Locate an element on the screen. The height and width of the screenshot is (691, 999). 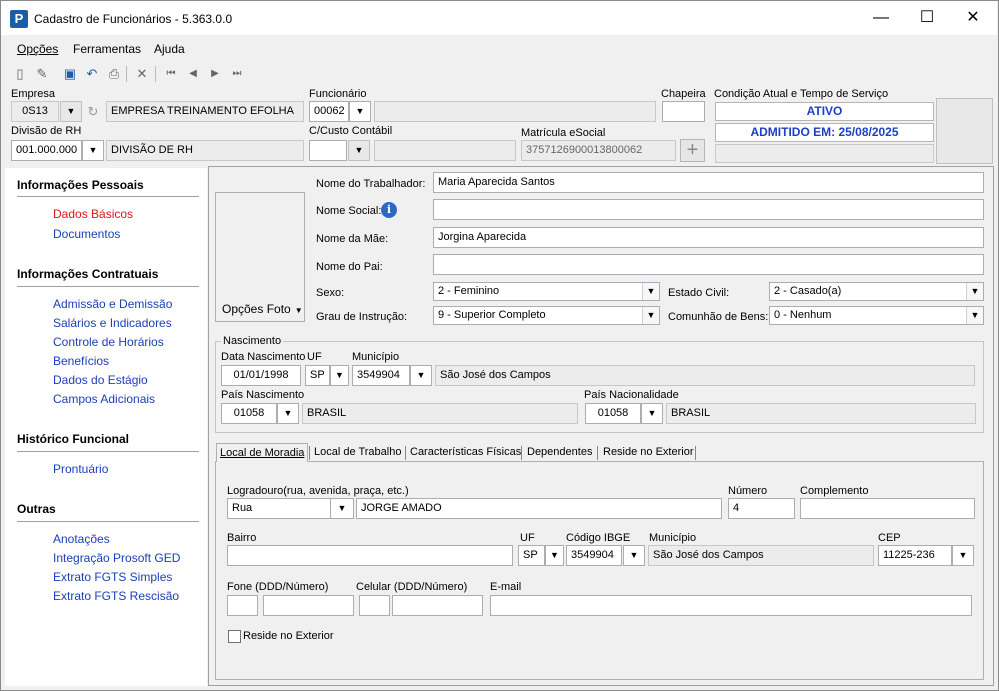
celular-ddd-field is located at coordinates (374, 605).